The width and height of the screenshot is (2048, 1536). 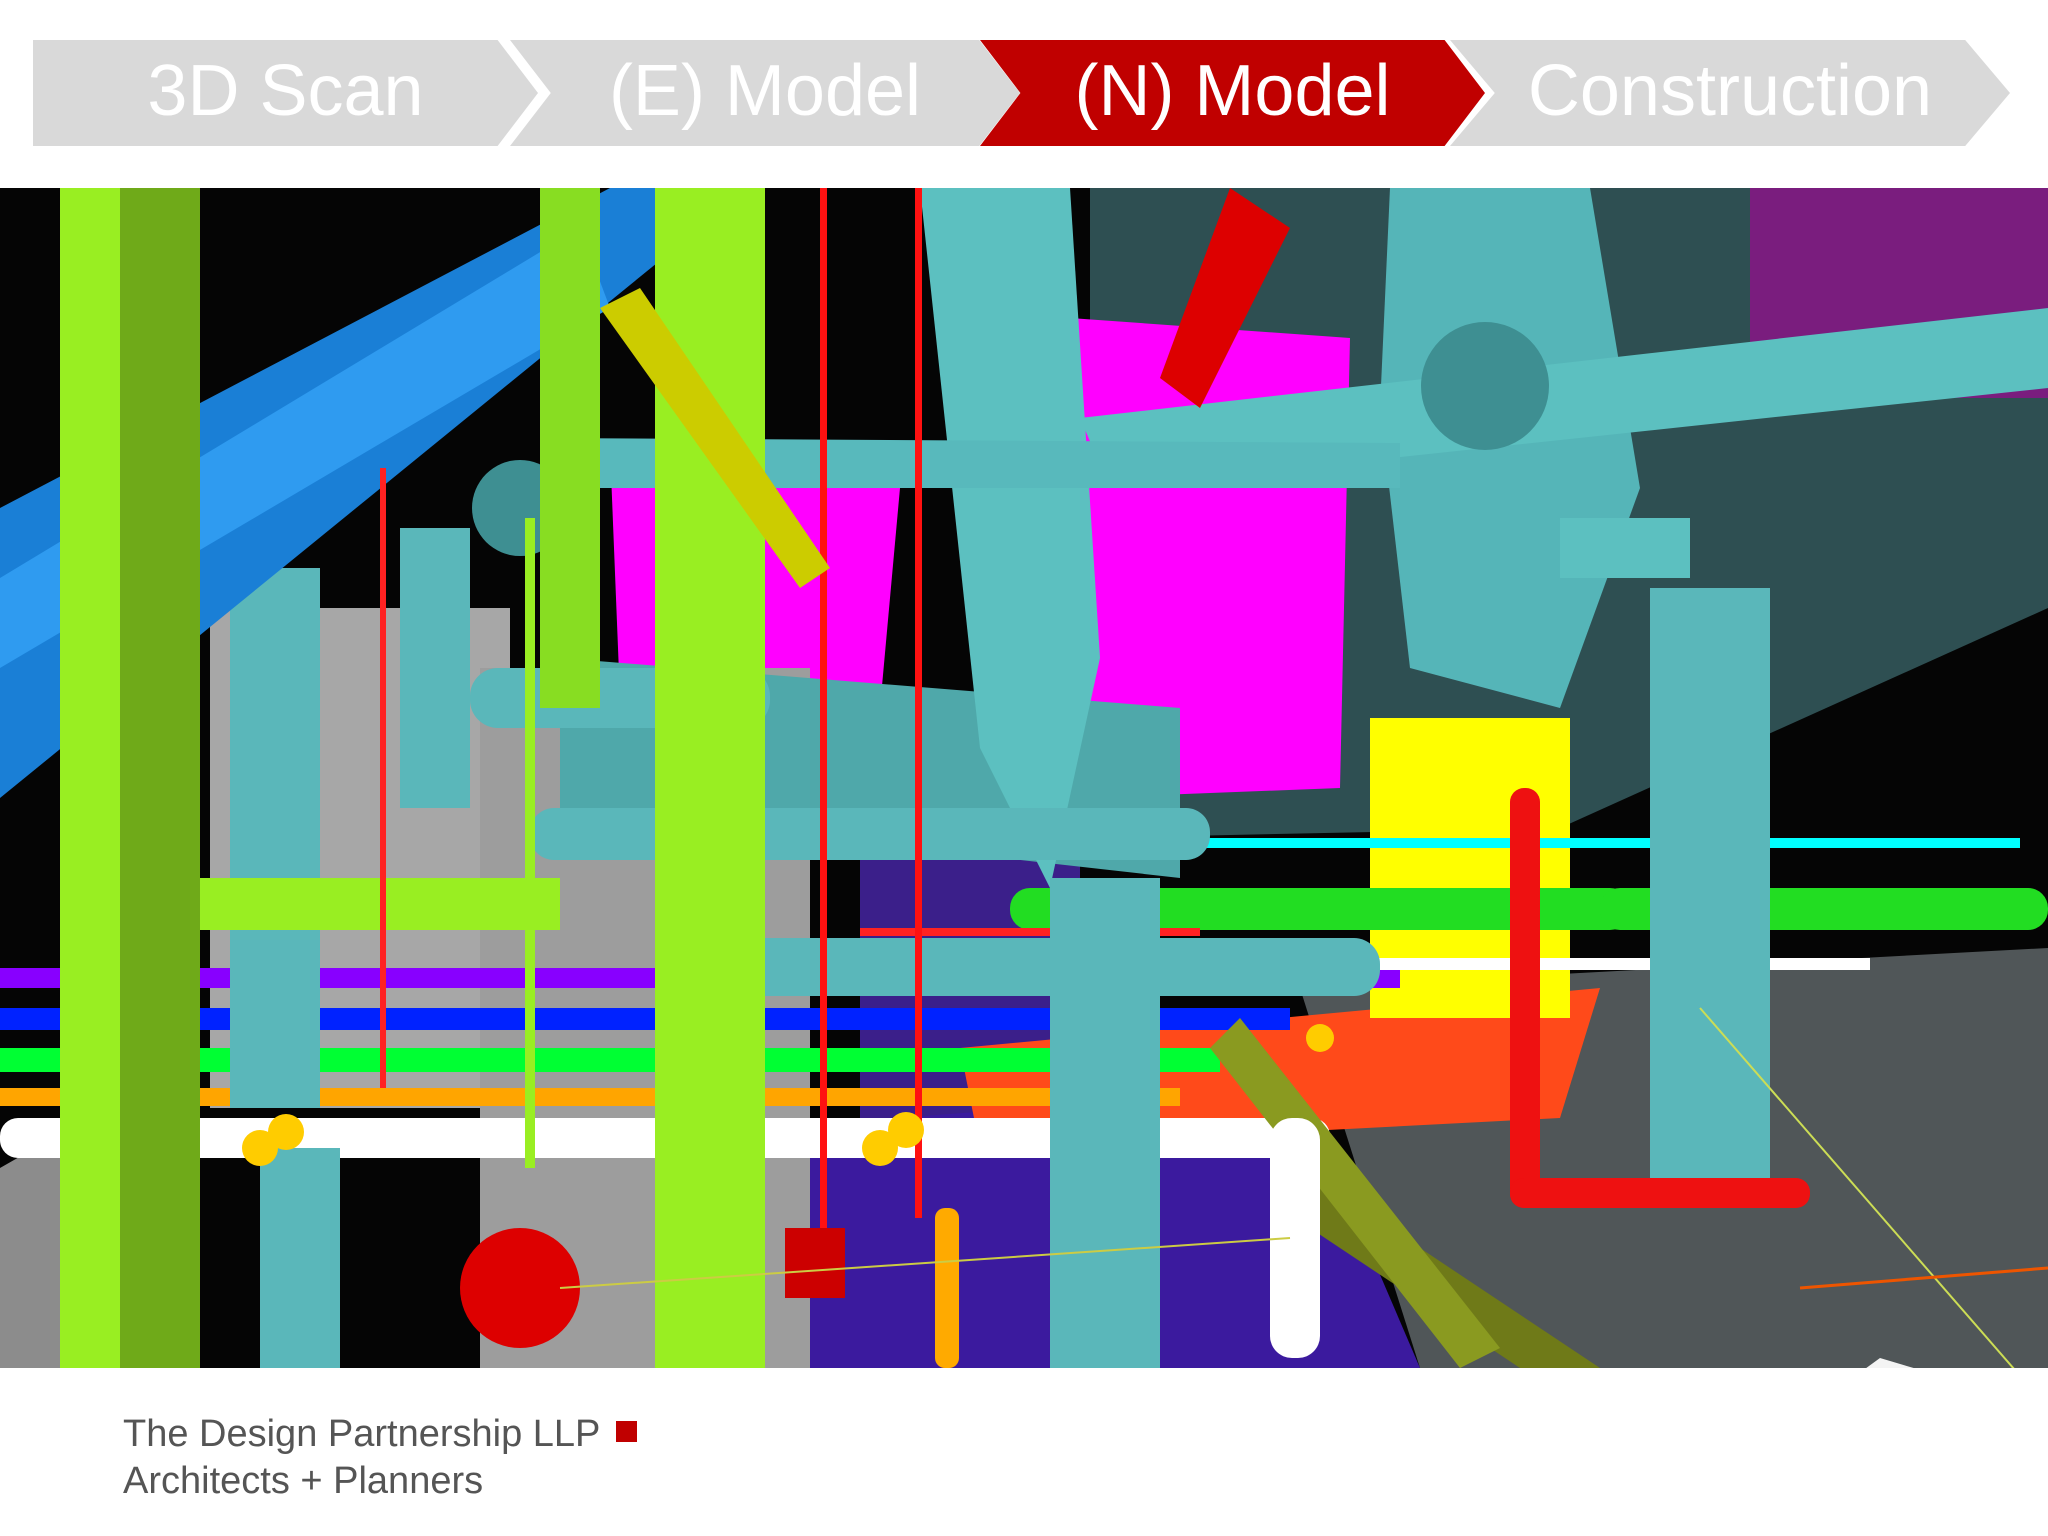 What do you see at coordinates (303, 1481) in the screenshot?
I see `company-tagline: Architects + Planners` at bounding box center [303, 1481].